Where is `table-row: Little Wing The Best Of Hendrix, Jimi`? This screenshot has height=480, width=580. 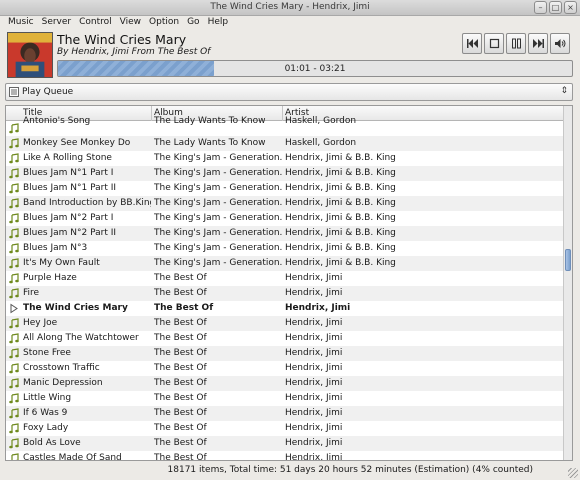
table-row: Little Wing The Best Of Hendrix, Jimi is located at coordinates (284, 398).